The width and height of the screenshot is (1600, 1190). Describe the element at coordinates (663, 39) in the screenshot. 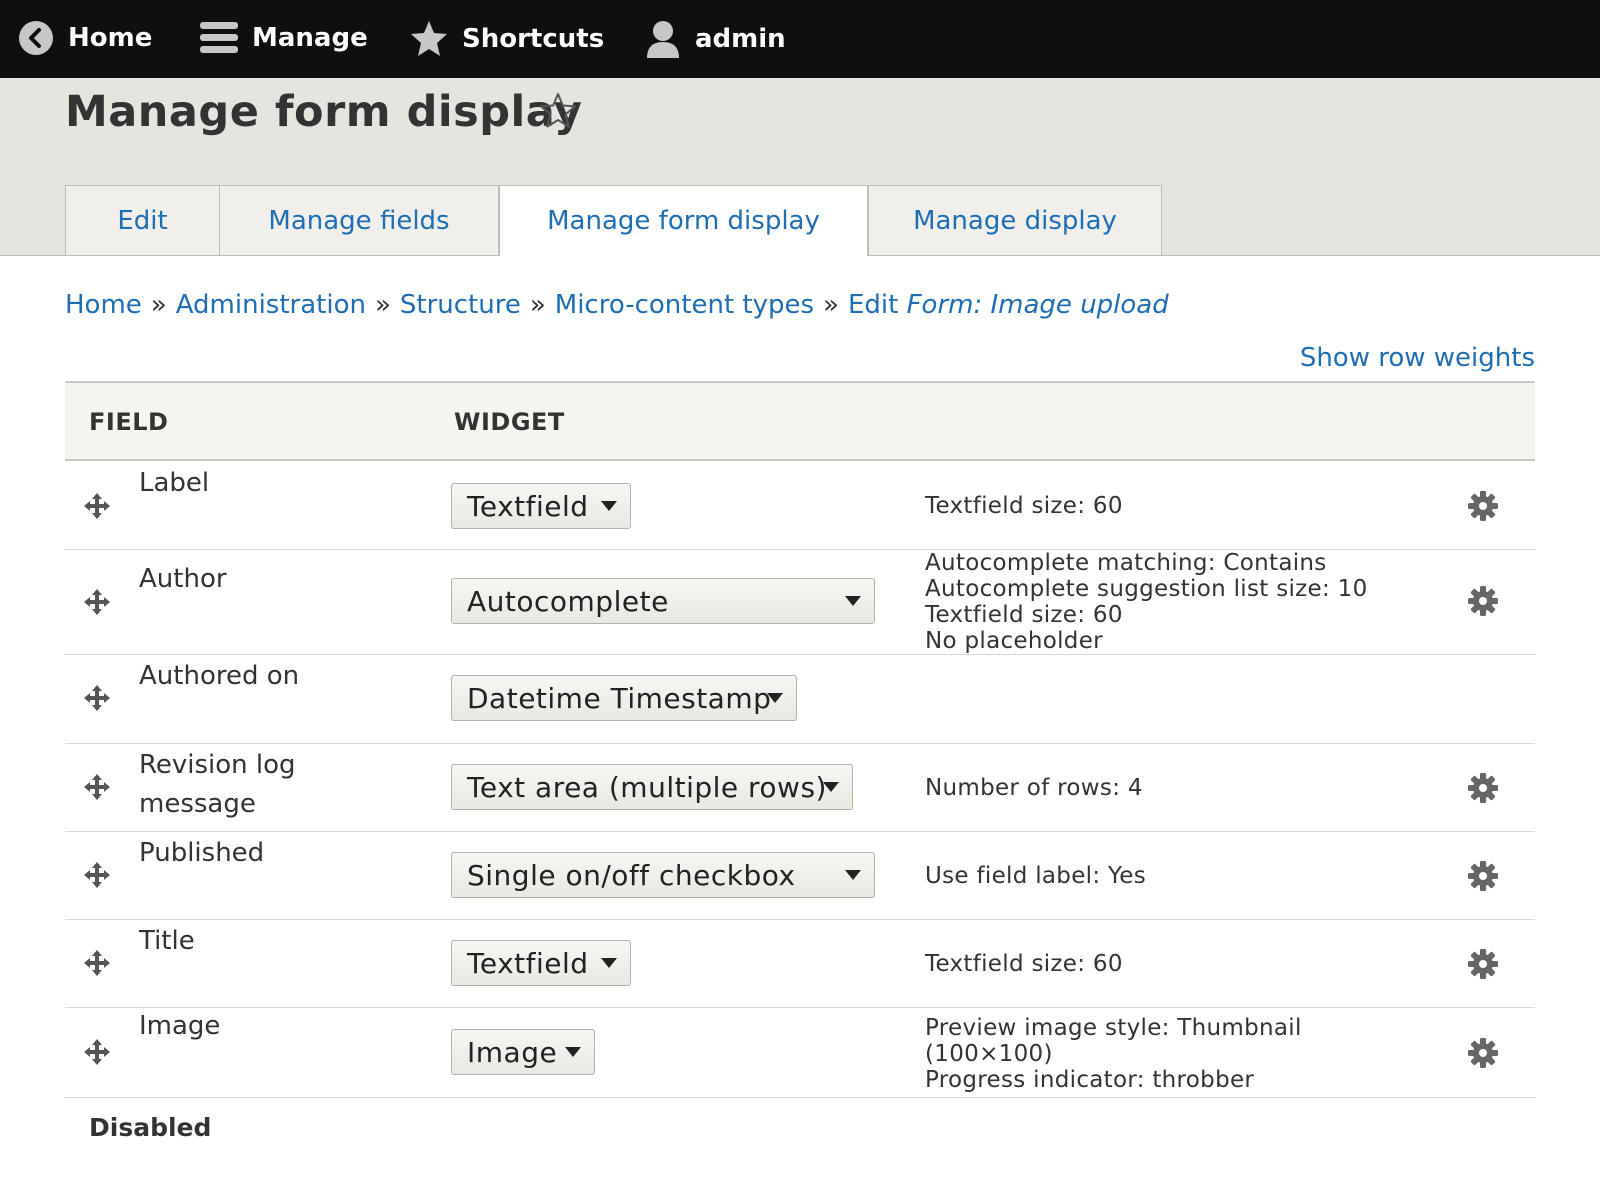

I see `user-icon` at that location.